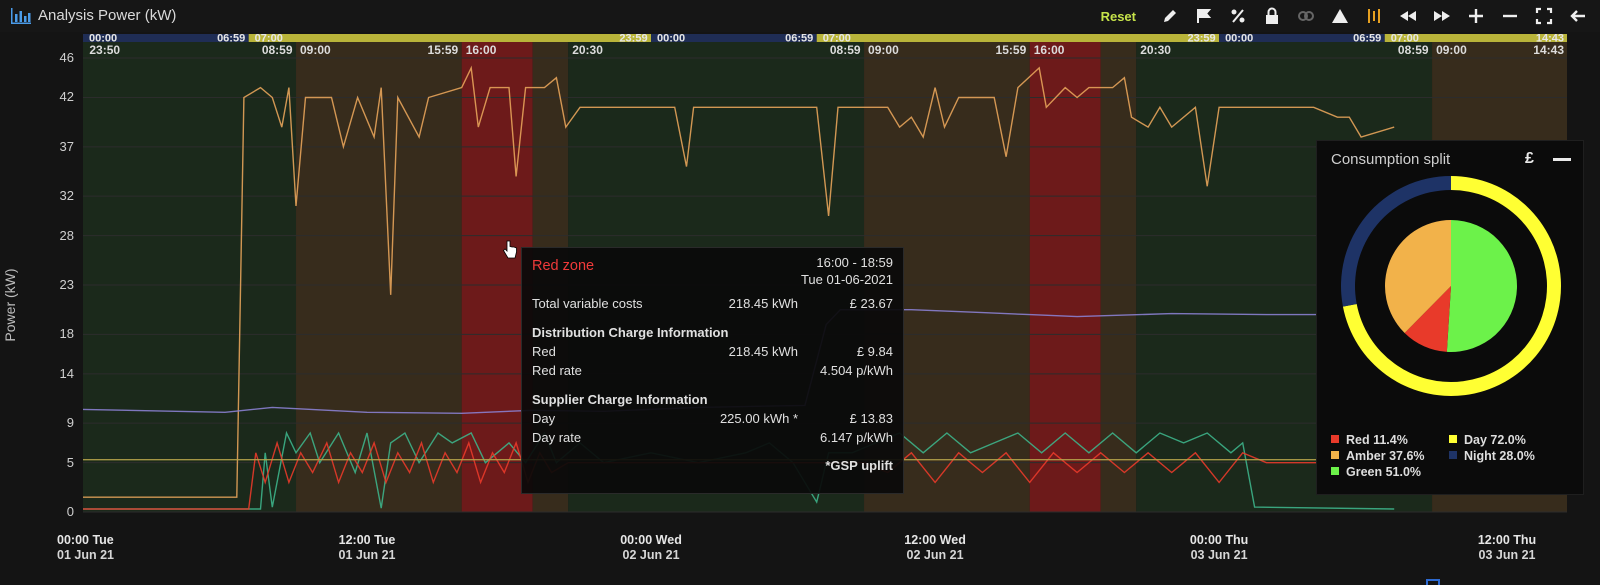 Image resolution: width=1600 pixels, height=585 pixels. Describe the element at coordinates (557, 437) in the screenshot. I see `day-rate-label: Day rate` at that location.